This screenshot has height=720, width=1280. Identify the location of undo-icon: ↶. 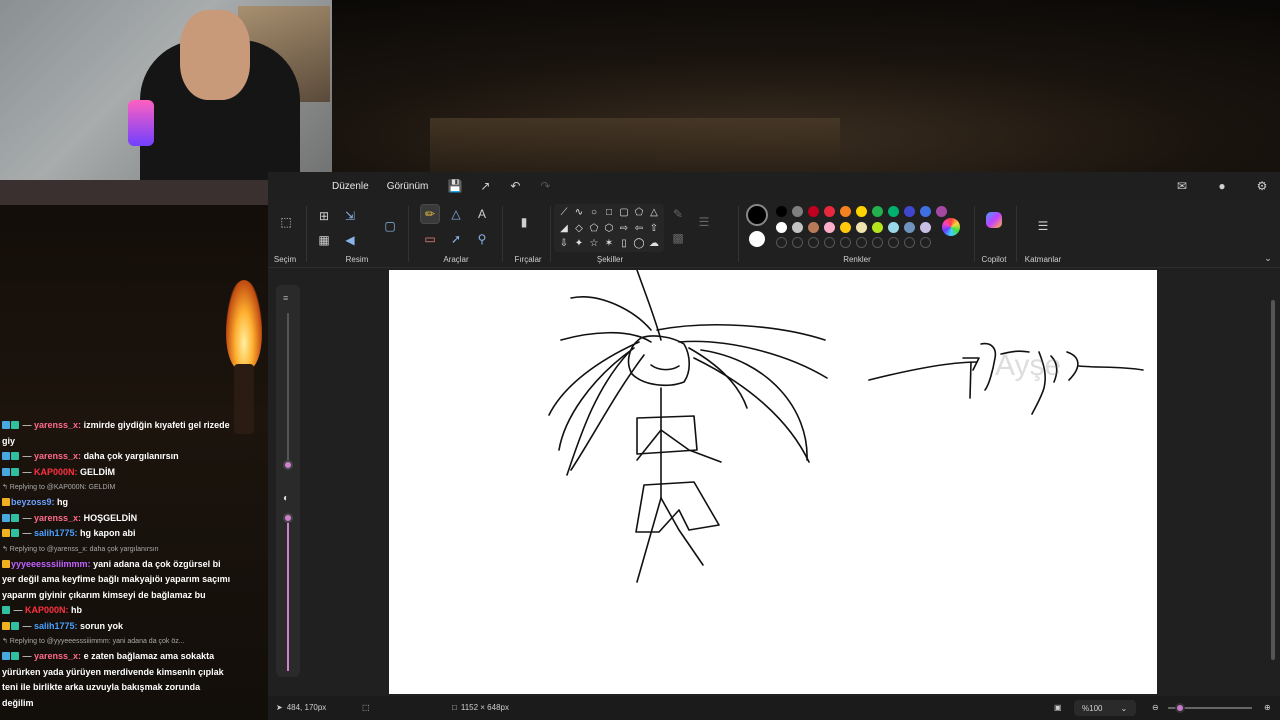
(515, 186).